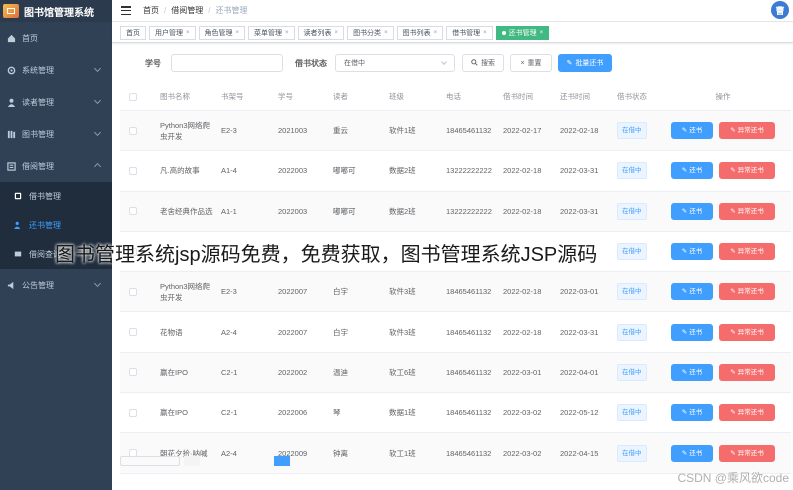 The height and width of the screenshot is (490, 793). What do you see at coordinates (151, 10) in the screenshot?
I see `breadcrumb-item: 首页` at bounding box center [151, 10].